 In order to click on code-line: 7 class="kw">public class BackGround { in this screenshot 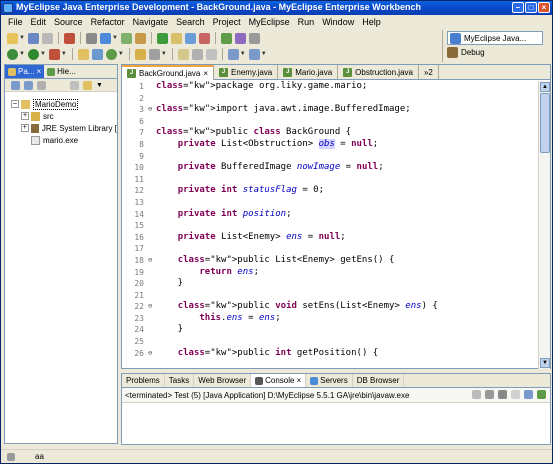, I will do `click(331, 133)`.